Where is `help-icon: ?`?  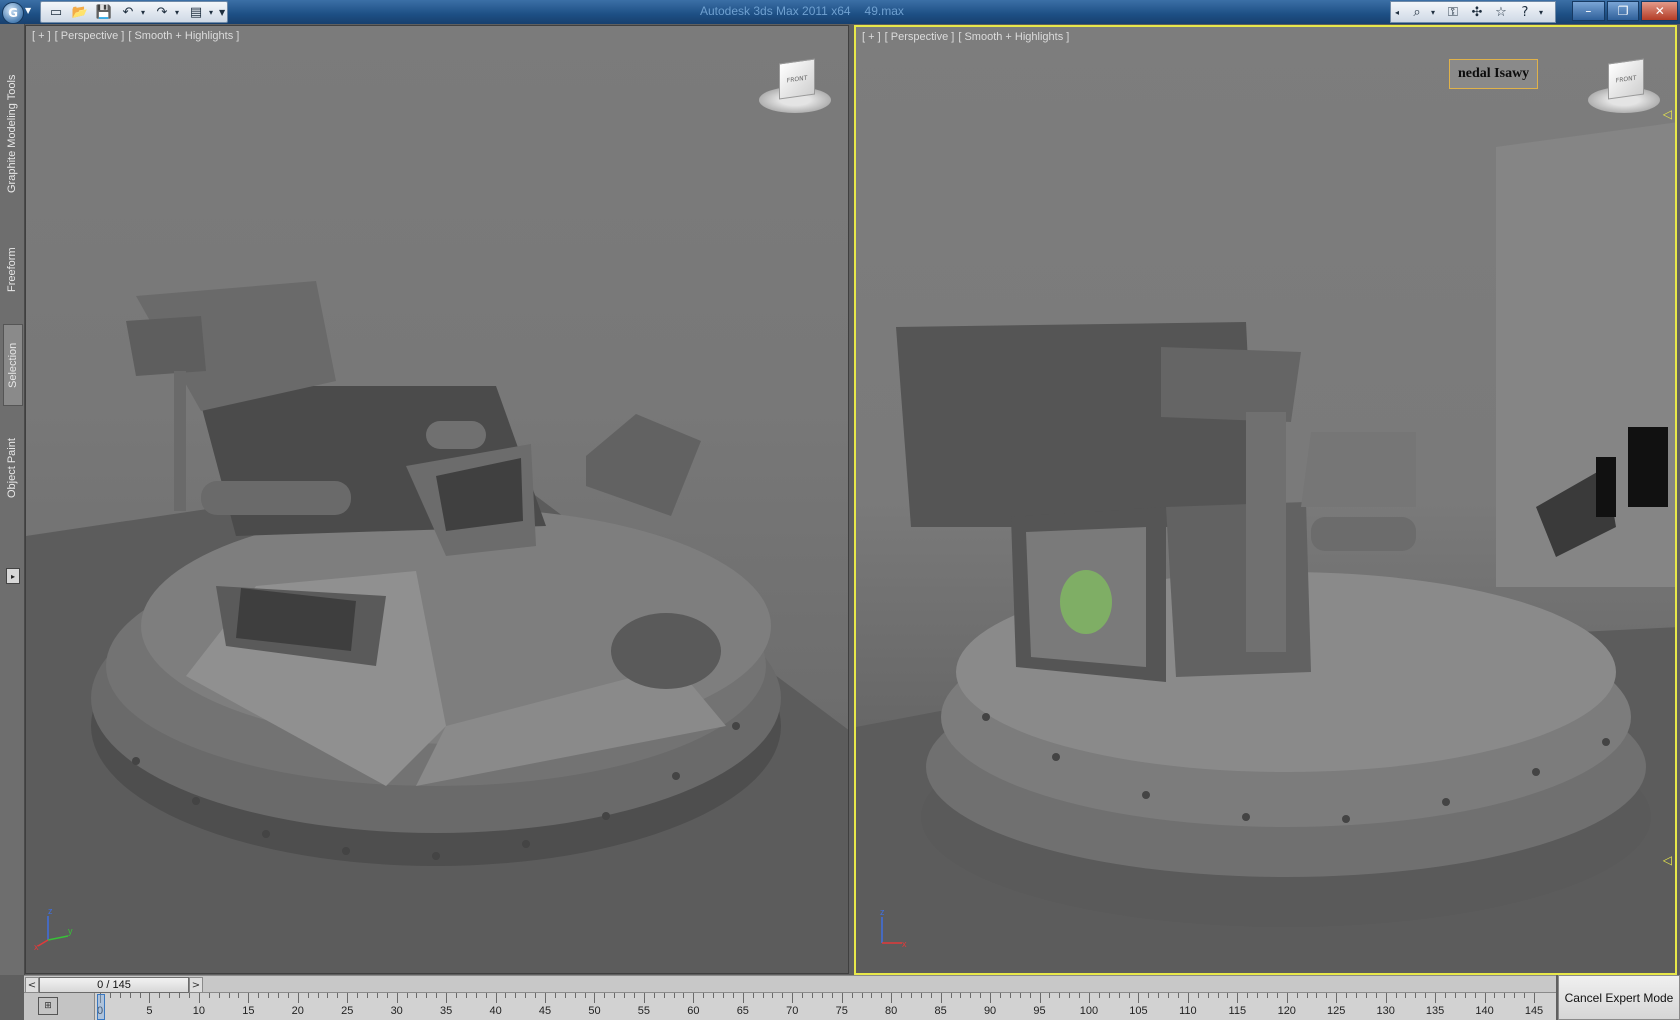
help-icon: ? is located at coordinates (1525, 12).